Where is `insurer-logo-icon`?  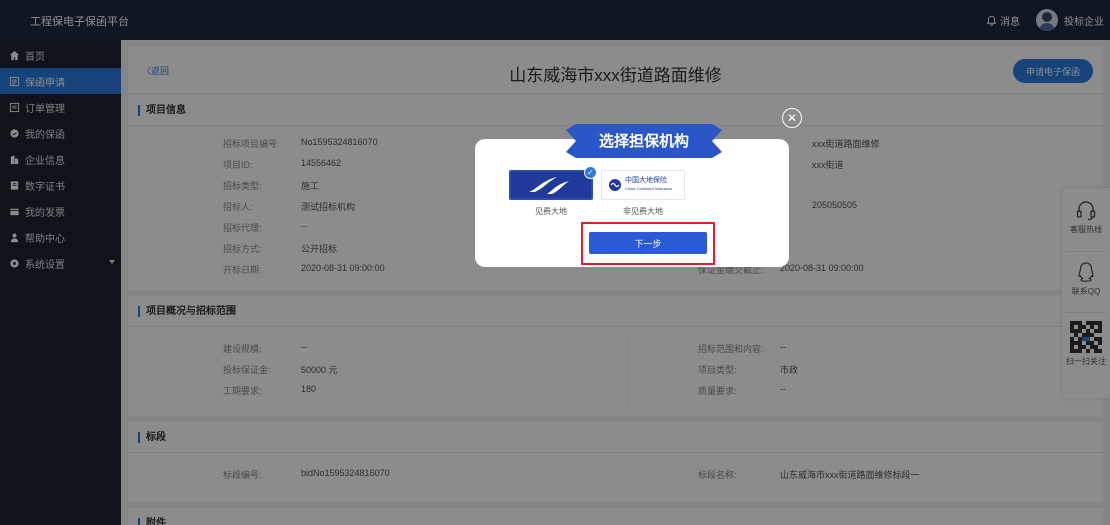
insurer-logo-icon is located at coordinates (551, 185).